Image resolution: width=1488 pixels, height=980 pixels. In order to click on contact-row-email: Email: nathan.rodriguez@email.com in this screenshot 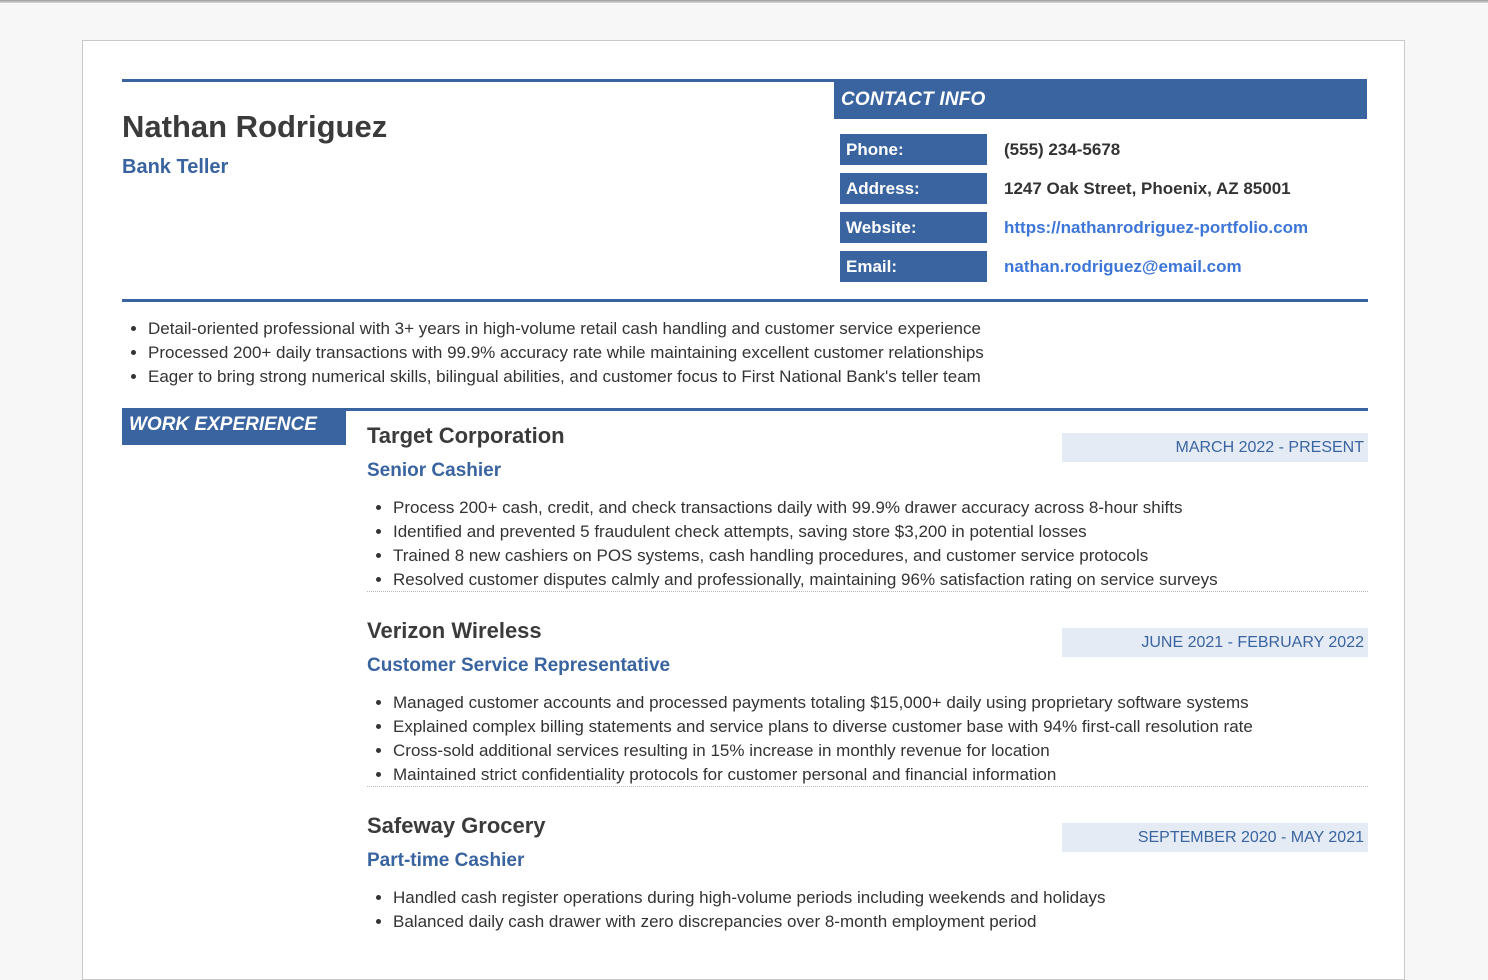, I will do `click(1103, 266)`.